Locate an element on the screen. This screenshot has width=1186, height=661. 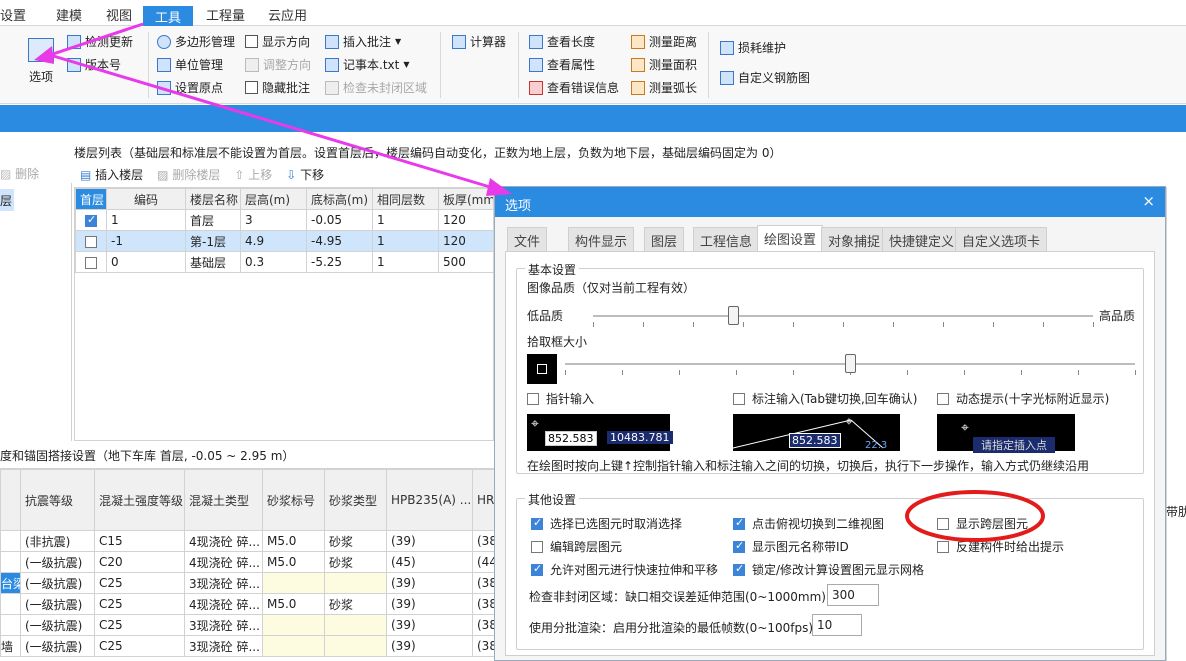
table-cell: (45) is located at coordinates (429, 562).